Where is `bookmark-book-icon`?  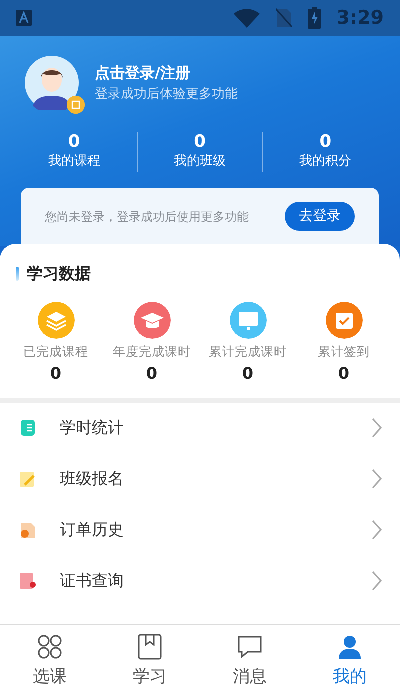
bookmark-book-icon is located at coordinates (150, 647).